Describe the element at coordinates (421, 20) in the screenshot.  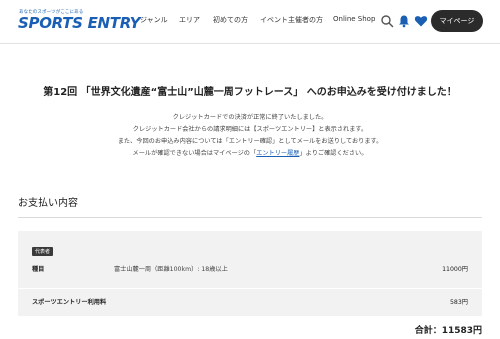
I see `heart-icon` at that location.